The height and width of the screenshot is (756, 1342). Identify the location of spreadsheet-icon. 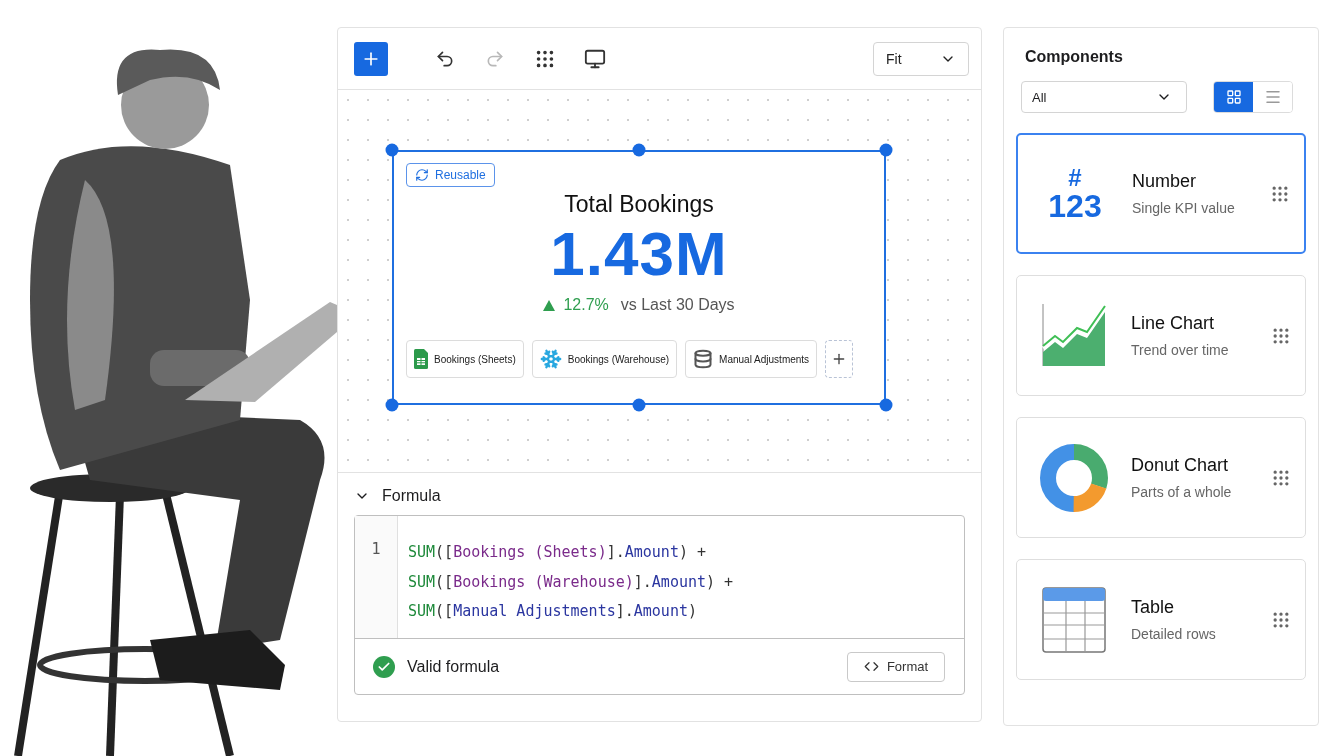
(421, 359).